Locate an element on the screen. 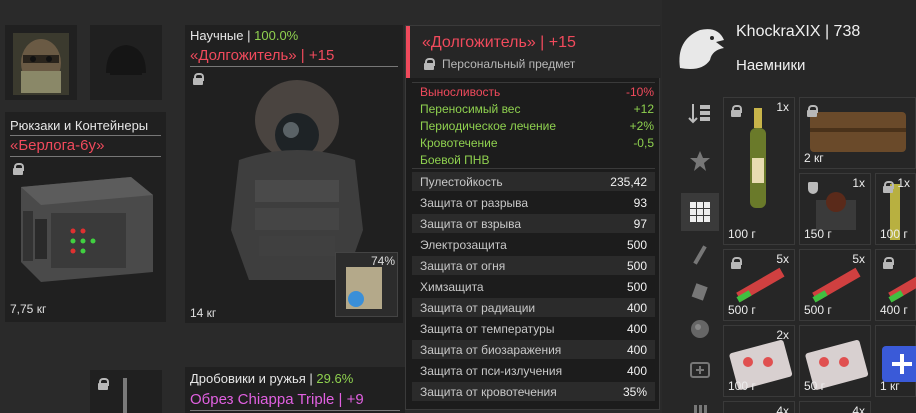 This screenshot has height=413, width=916. ammo-tab is located at coordinates (700, 291).